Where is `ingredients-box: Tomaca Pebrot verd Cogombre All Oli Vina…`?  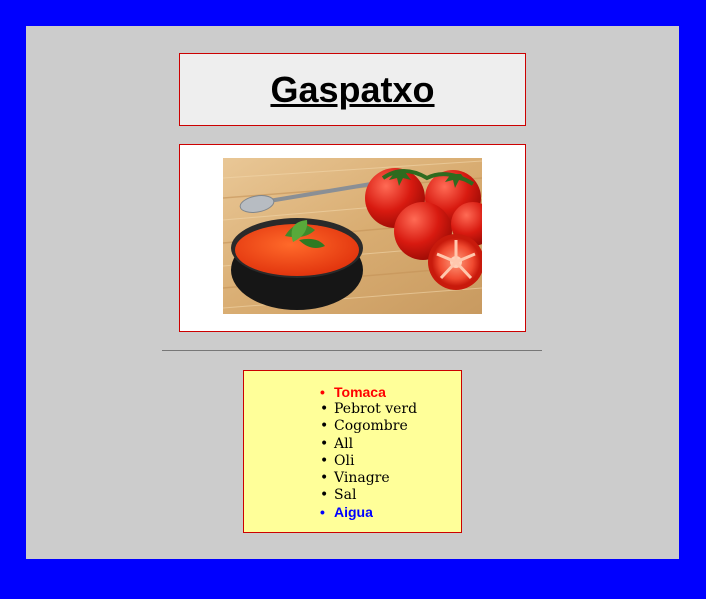
ingredients-box: Tomaca Pebrot verd Cogombre All Oli Vina… is located at coordinates (352, 451).